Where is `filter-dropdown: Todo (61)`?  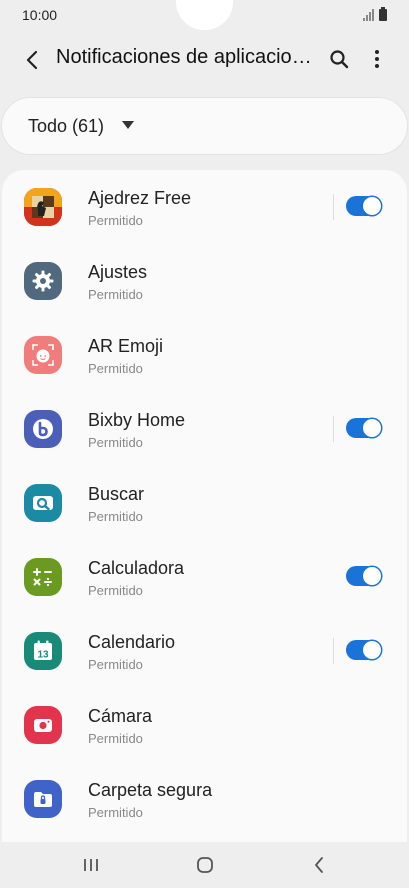
filter-dropdown: Todo (61) is located at coordinates (204, 126).